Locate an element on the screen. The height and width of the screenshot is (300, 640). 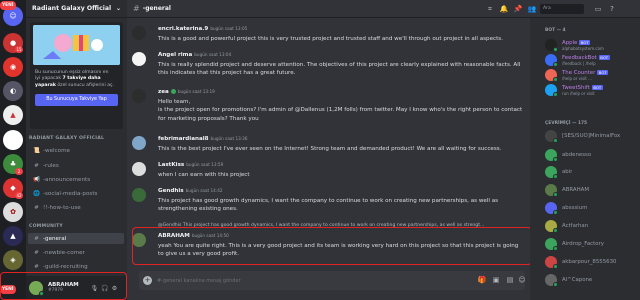
inbox-icon: ▭ is located at coordinates (598, 9).